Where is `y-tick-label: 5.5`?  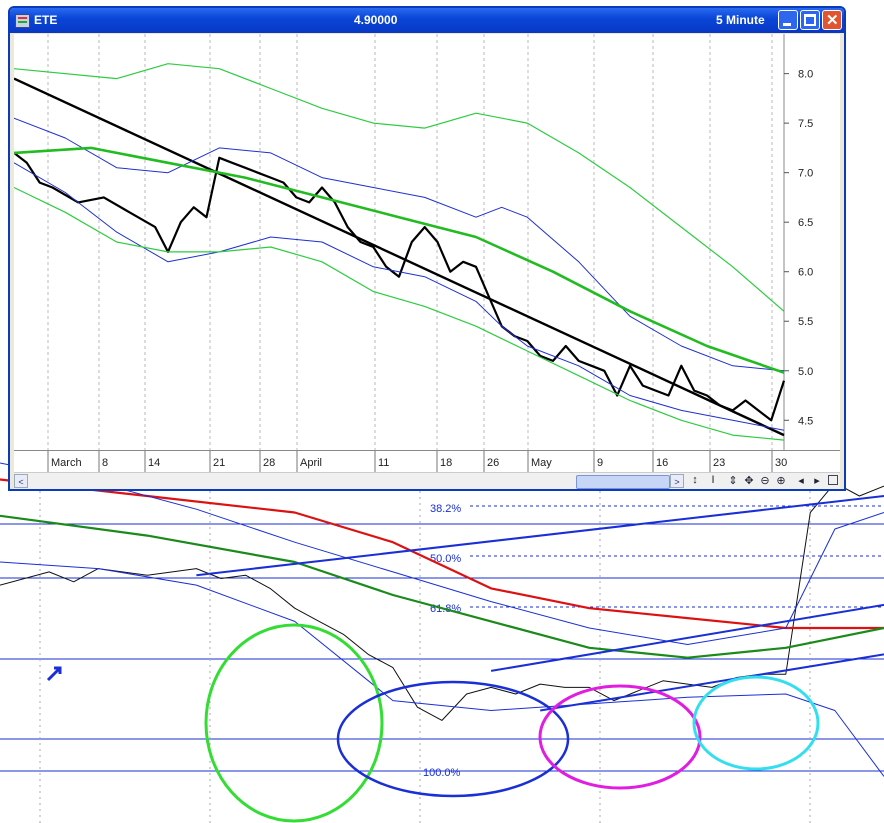 y-tick-label: 5.5 is located at coordinates (805, 322).